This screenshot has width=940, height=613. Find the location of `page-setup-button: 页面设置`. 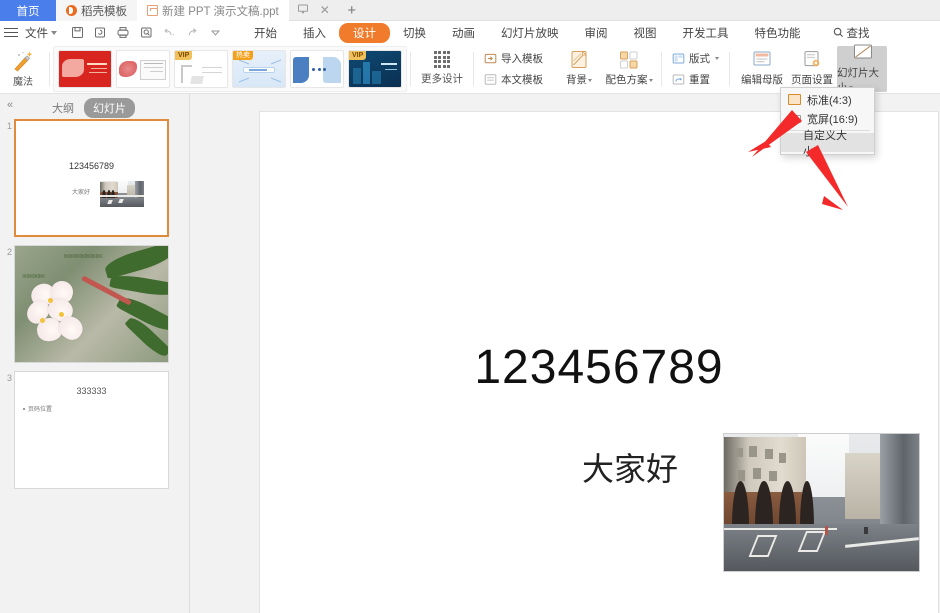

page-setup-button: 页面设置 is located at coordinates (812, 69).